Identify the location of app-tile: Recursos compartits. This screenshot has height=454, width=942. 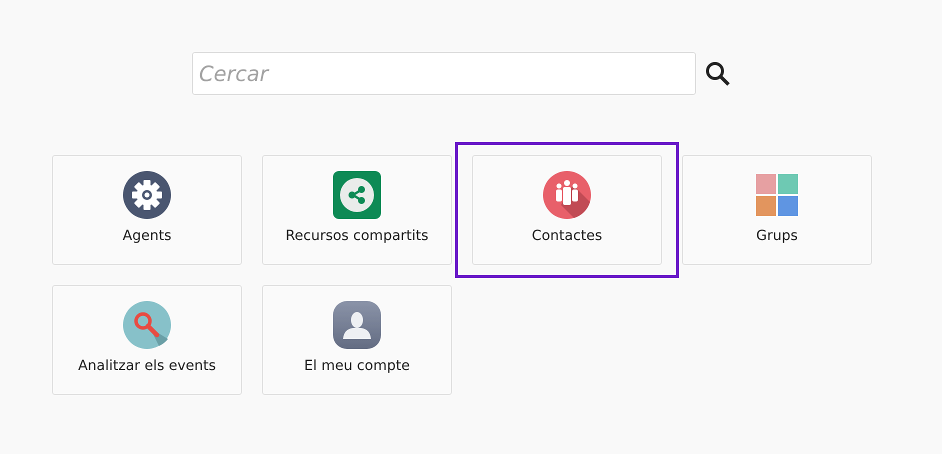
(357, 210).